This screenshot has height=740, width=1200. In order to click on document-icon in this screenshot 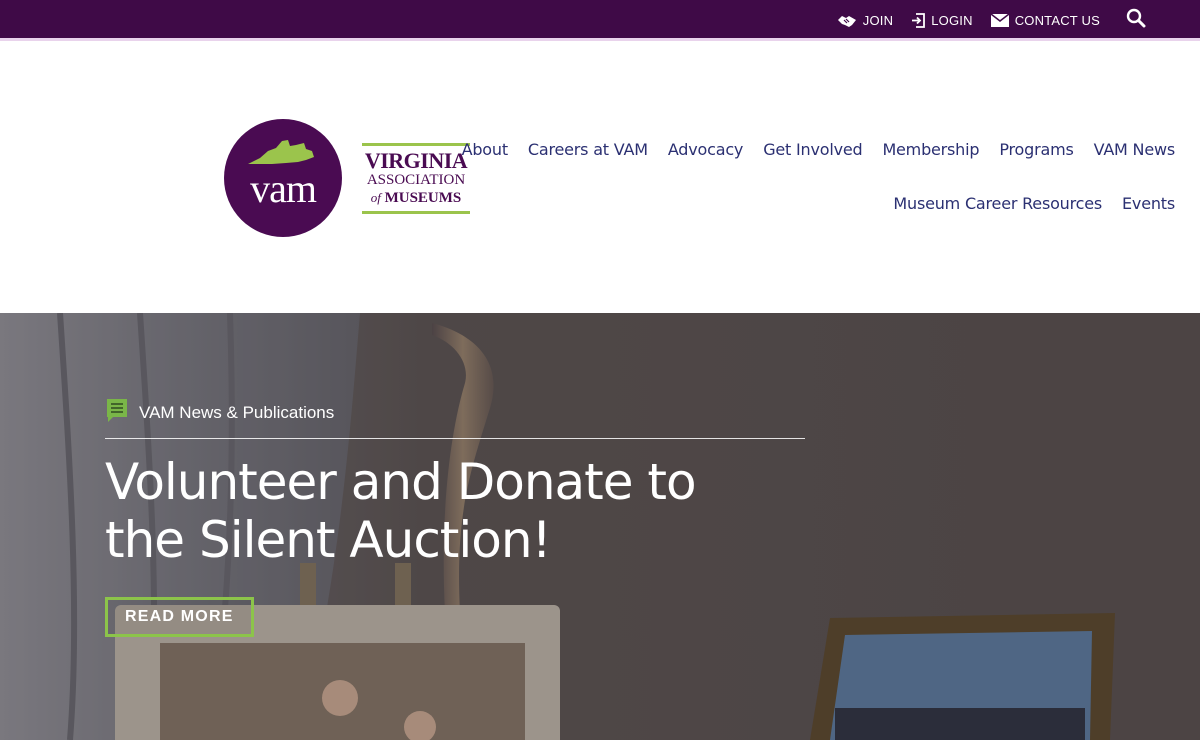, I will do `click(117, 412)`.